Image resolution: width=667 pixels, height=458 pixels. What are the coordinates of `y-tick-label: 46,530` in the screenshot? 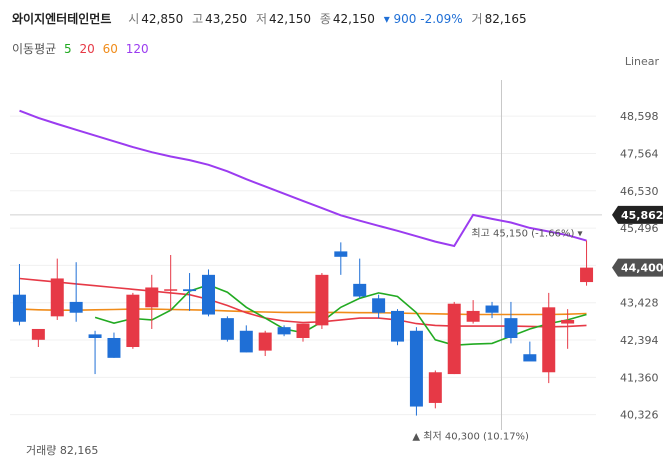 It's located at (639, 191).